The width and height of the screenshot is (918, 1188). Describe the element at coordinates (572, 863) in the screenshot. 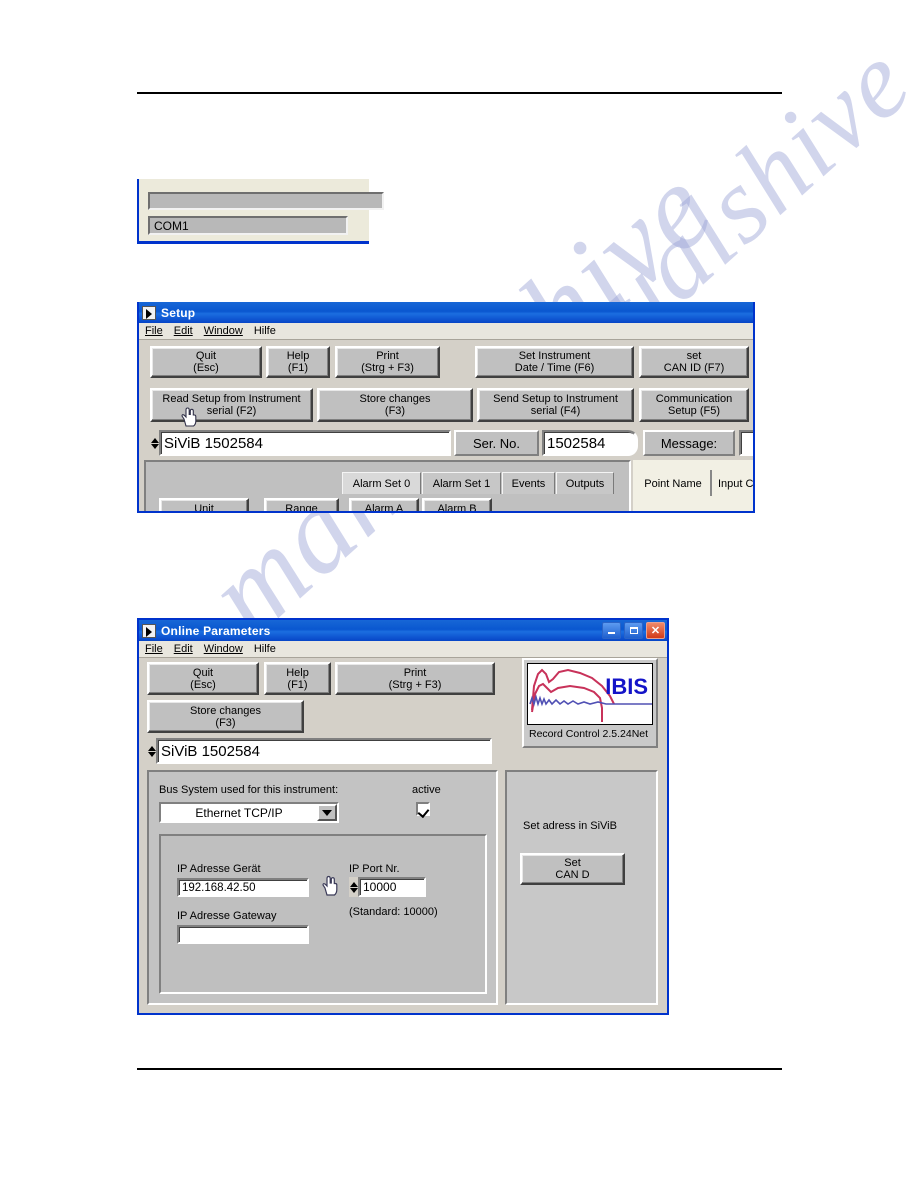

I see `button-line1: Set` at that location.